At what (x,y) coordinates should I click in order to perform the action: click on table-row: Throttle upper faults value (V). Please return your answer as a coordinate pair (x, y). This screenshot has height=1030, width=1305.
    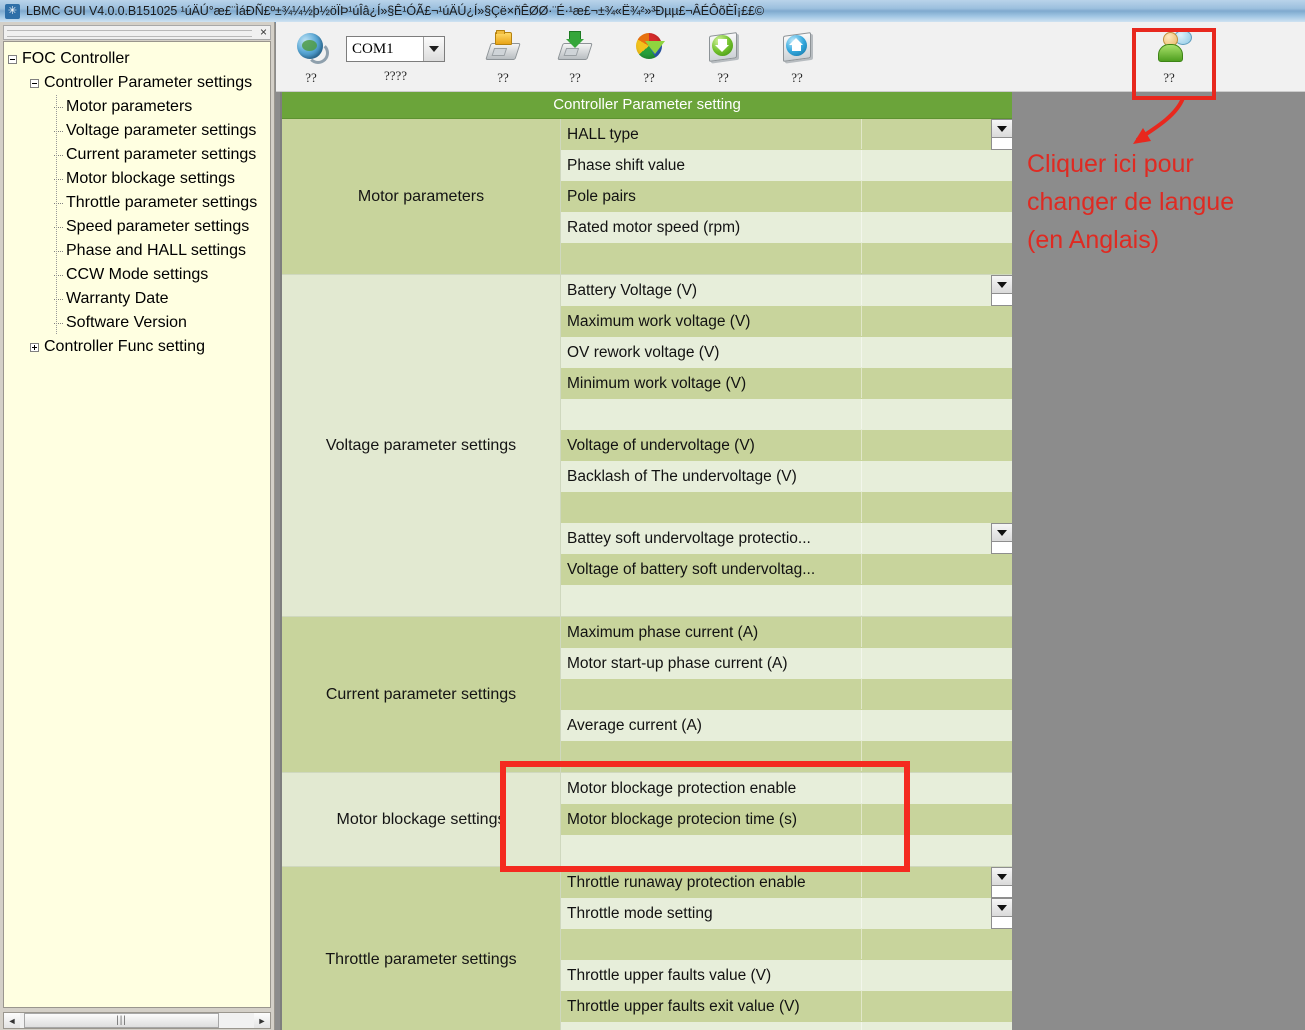
    Looking at the image, I should click on (786, 975).